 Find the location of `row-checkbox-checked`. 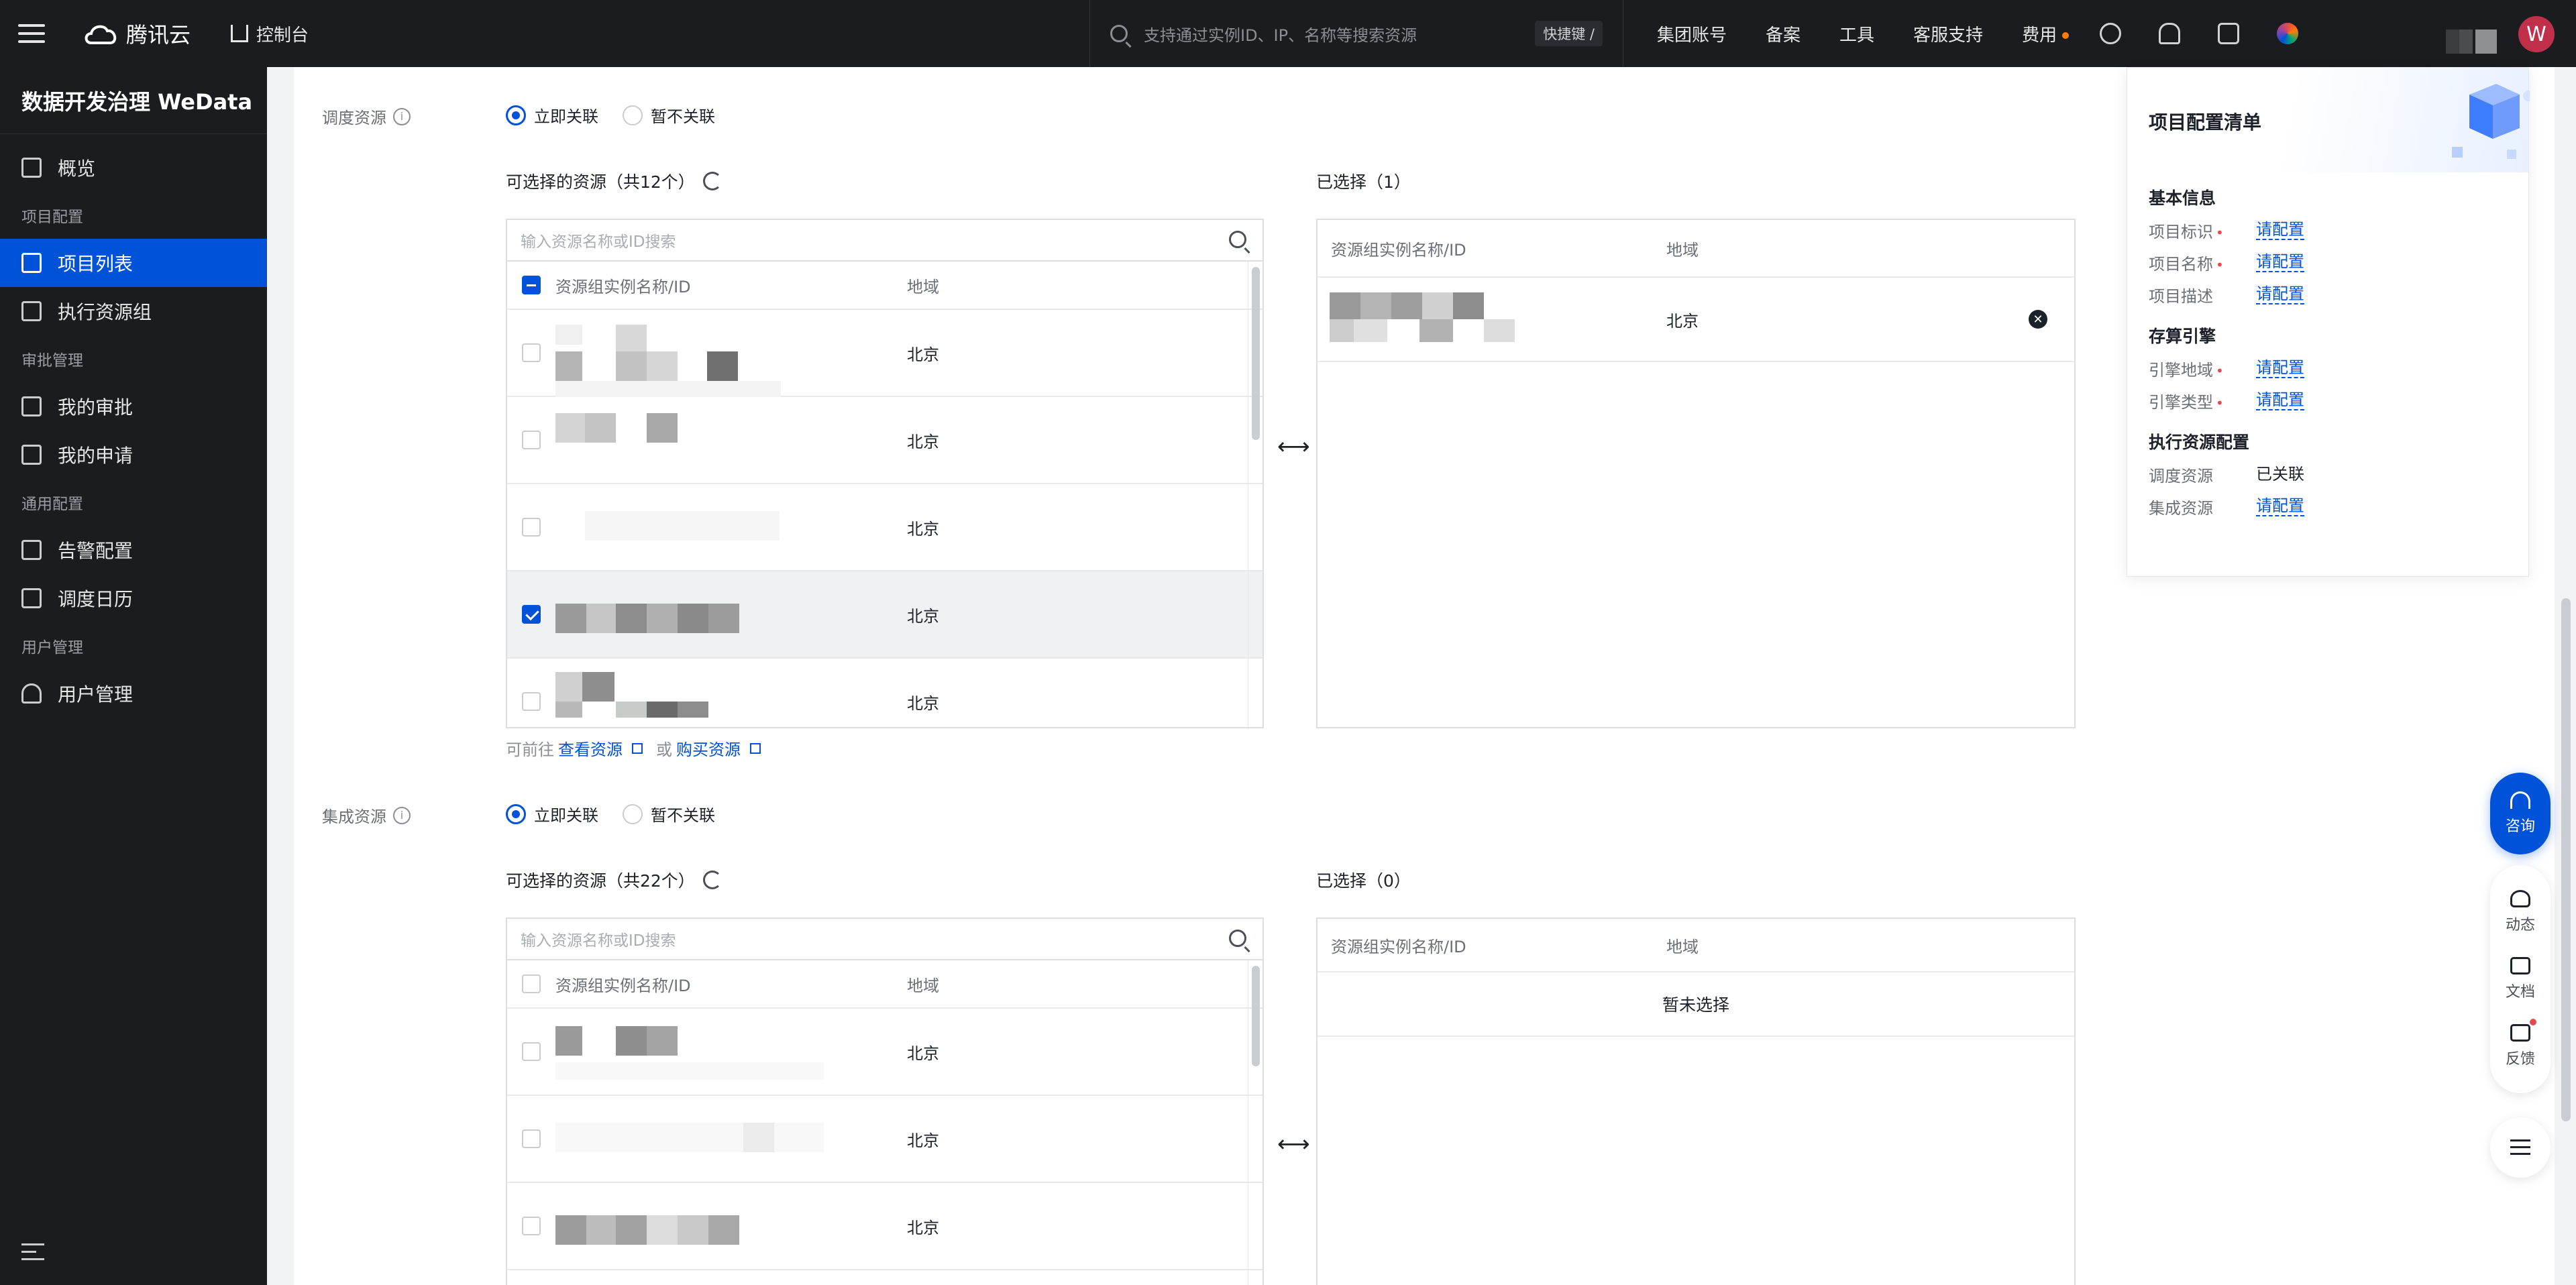

row-checkbox-checked is located at coordinates (531, 614).